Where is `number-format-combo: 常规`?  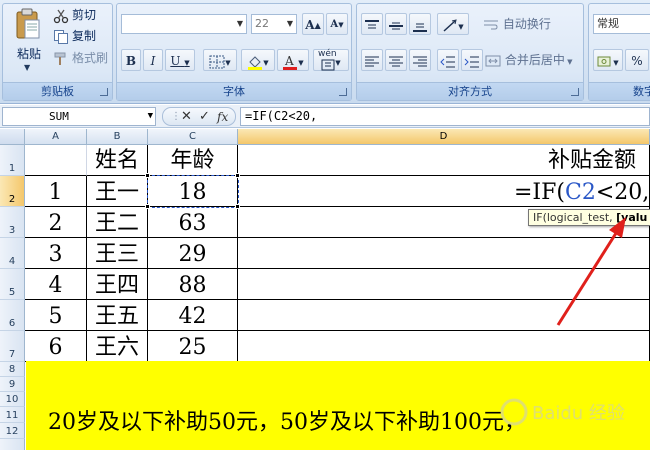
number-format-combo: 常规 is located at coordinates (621, 24).